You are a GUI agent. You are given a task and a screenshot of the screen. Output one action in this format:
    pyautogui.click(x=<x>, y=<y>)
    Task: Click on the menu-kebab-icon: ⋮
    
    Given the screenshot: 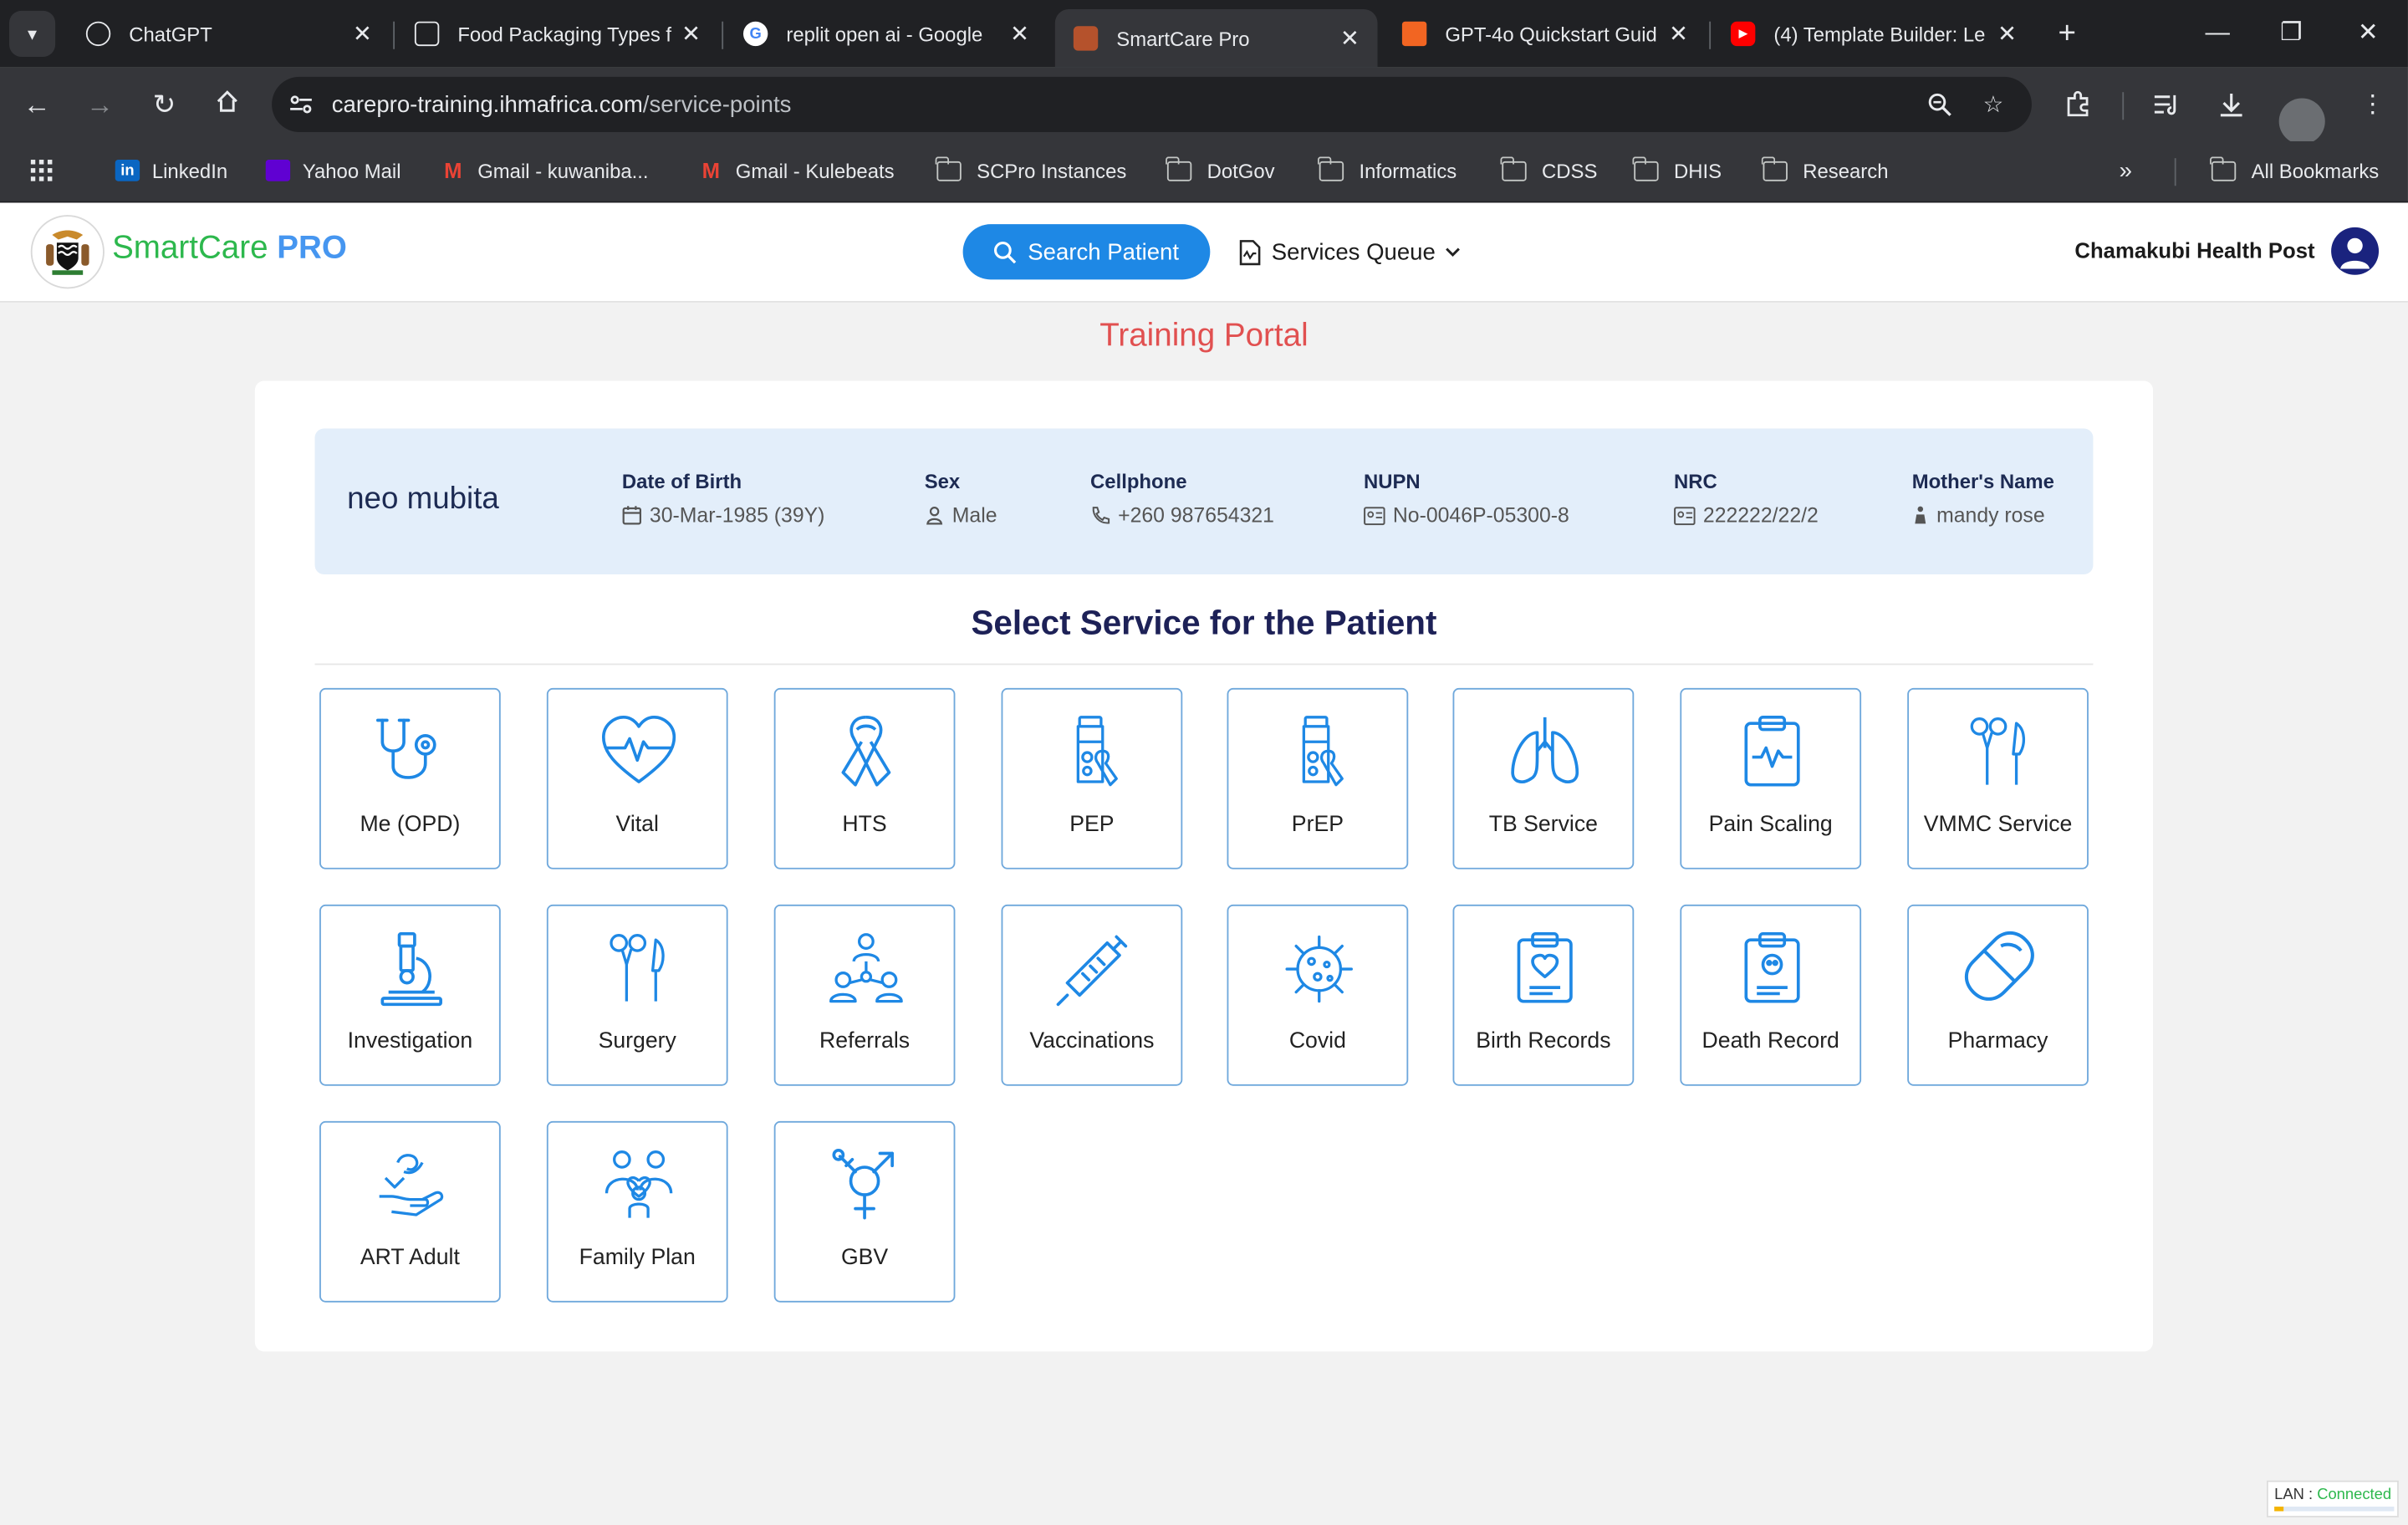 What is the action you would take?
    pyautogui.click(x=2372, y=104)
    